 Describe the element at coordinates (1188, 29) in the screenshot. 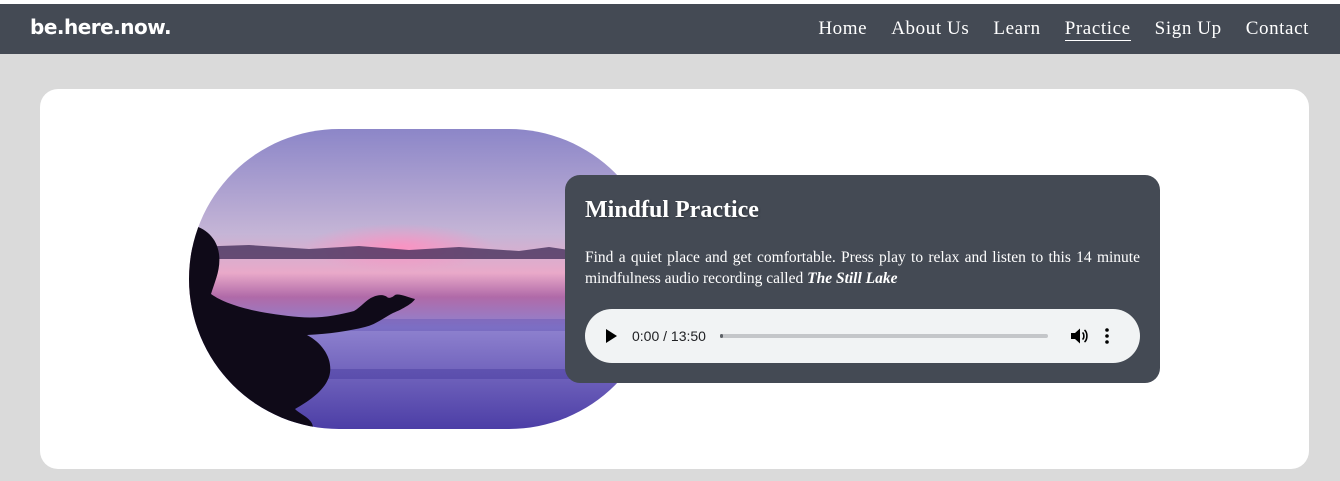

I see `nav-sign-up: Sign Up` at that location.